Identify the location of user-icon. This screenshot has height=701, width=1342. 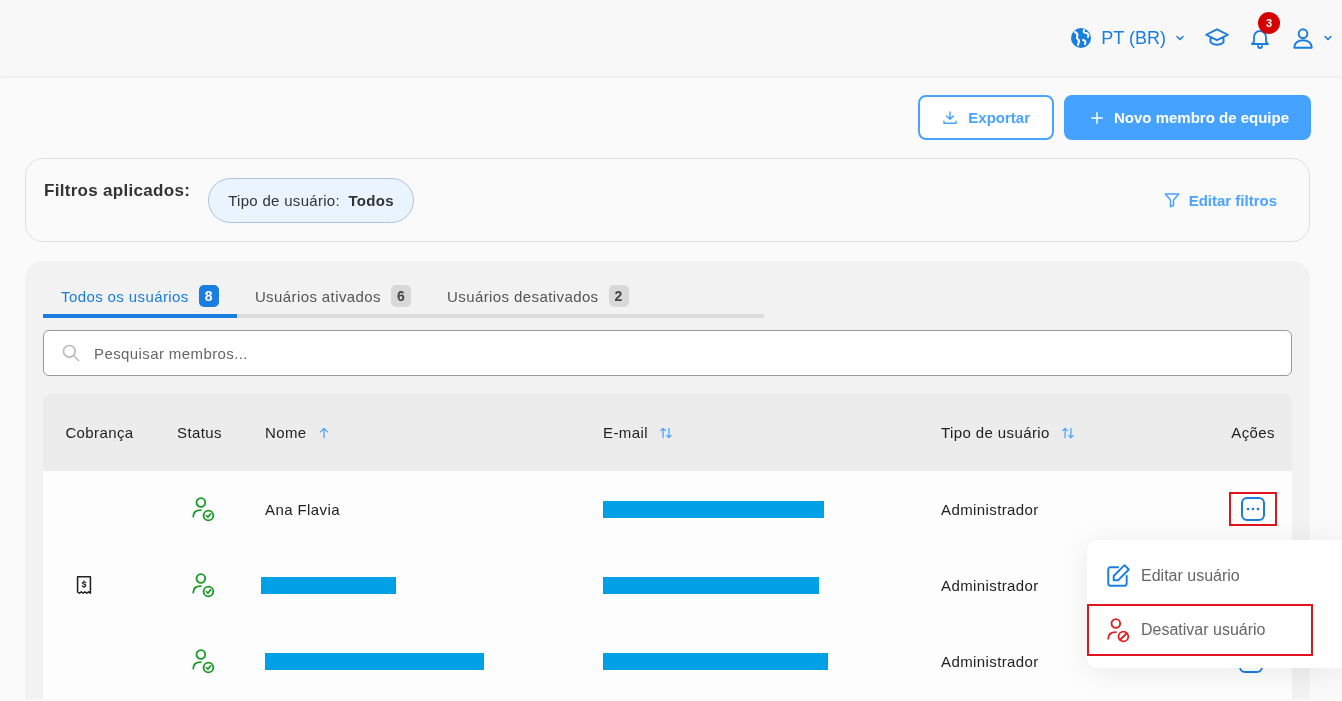
(1303, 38).